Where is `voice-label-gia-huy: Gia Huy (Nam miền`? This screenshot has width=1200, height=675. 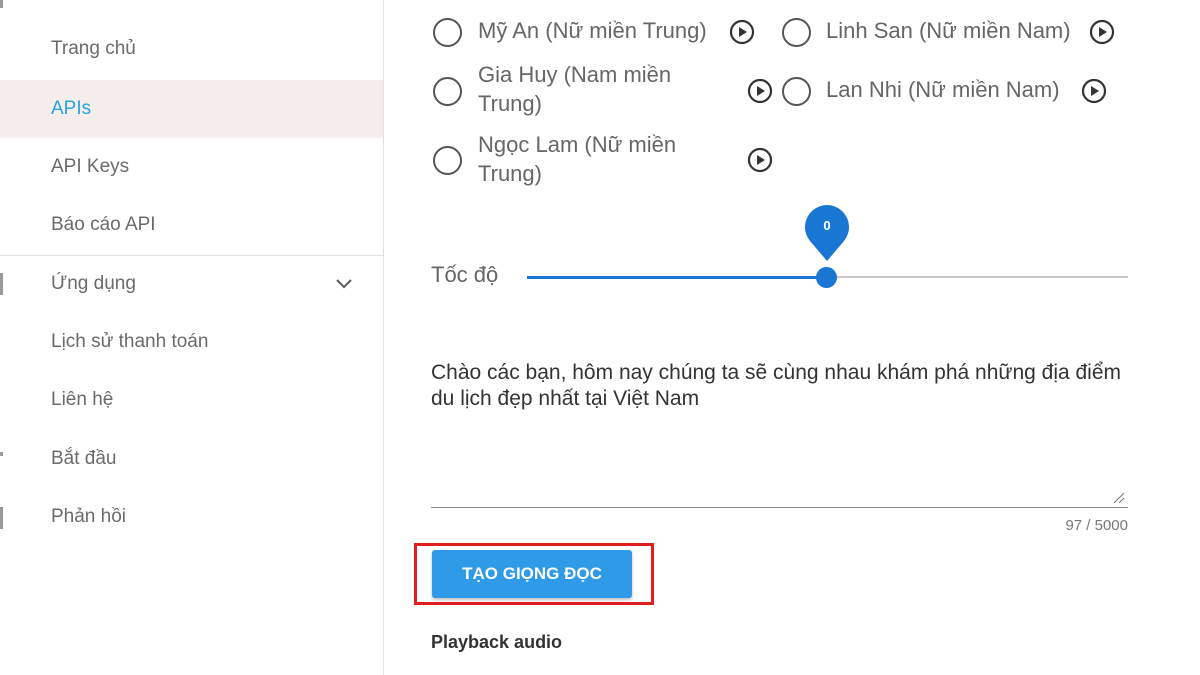
voice-label-gia-huy: Gia Huy (Nam miền is located at coordinates (575, 74).